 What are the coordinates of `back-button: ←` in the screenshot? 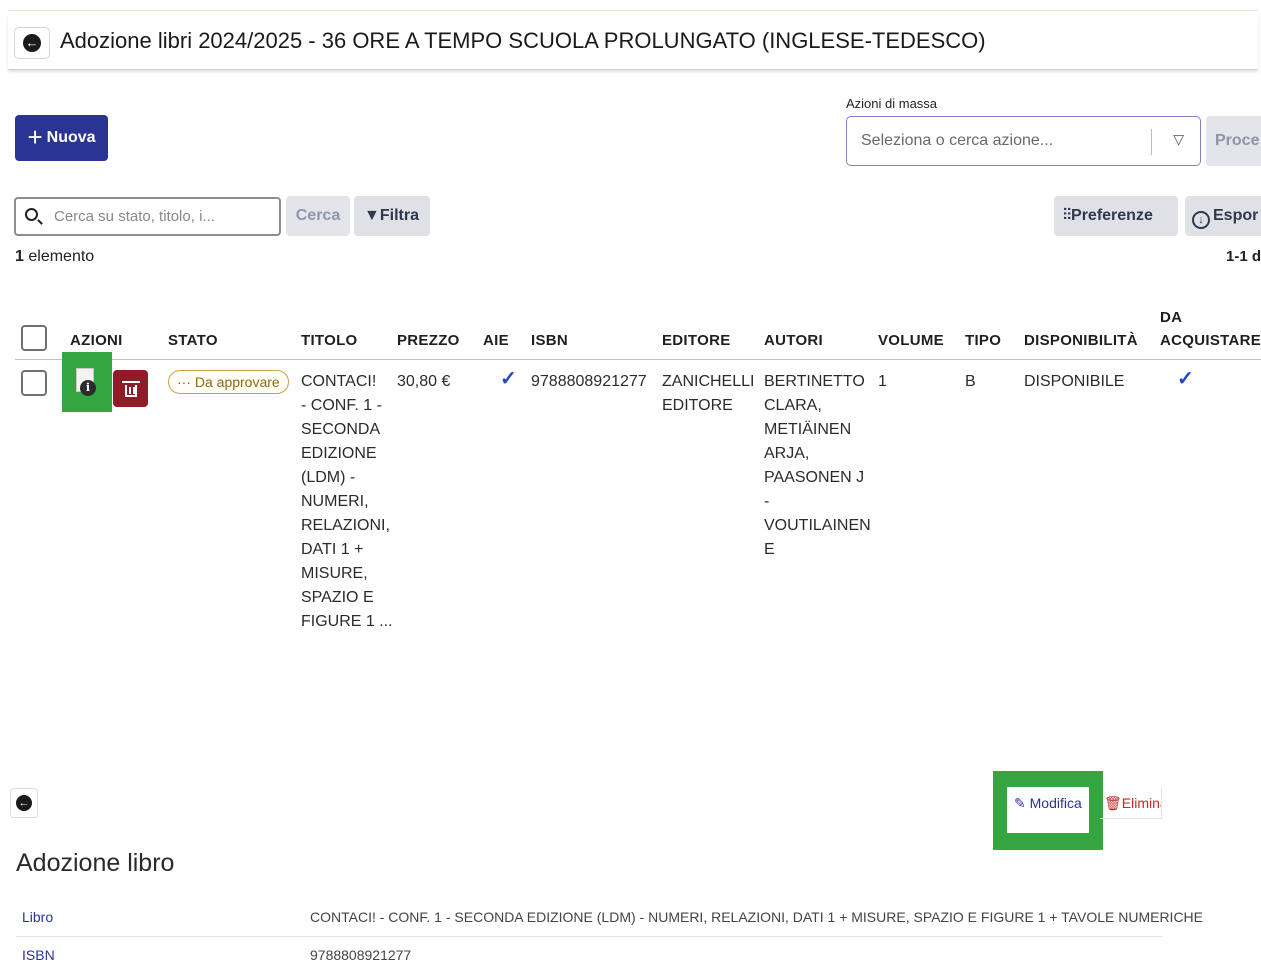 It's located at (32, 43).